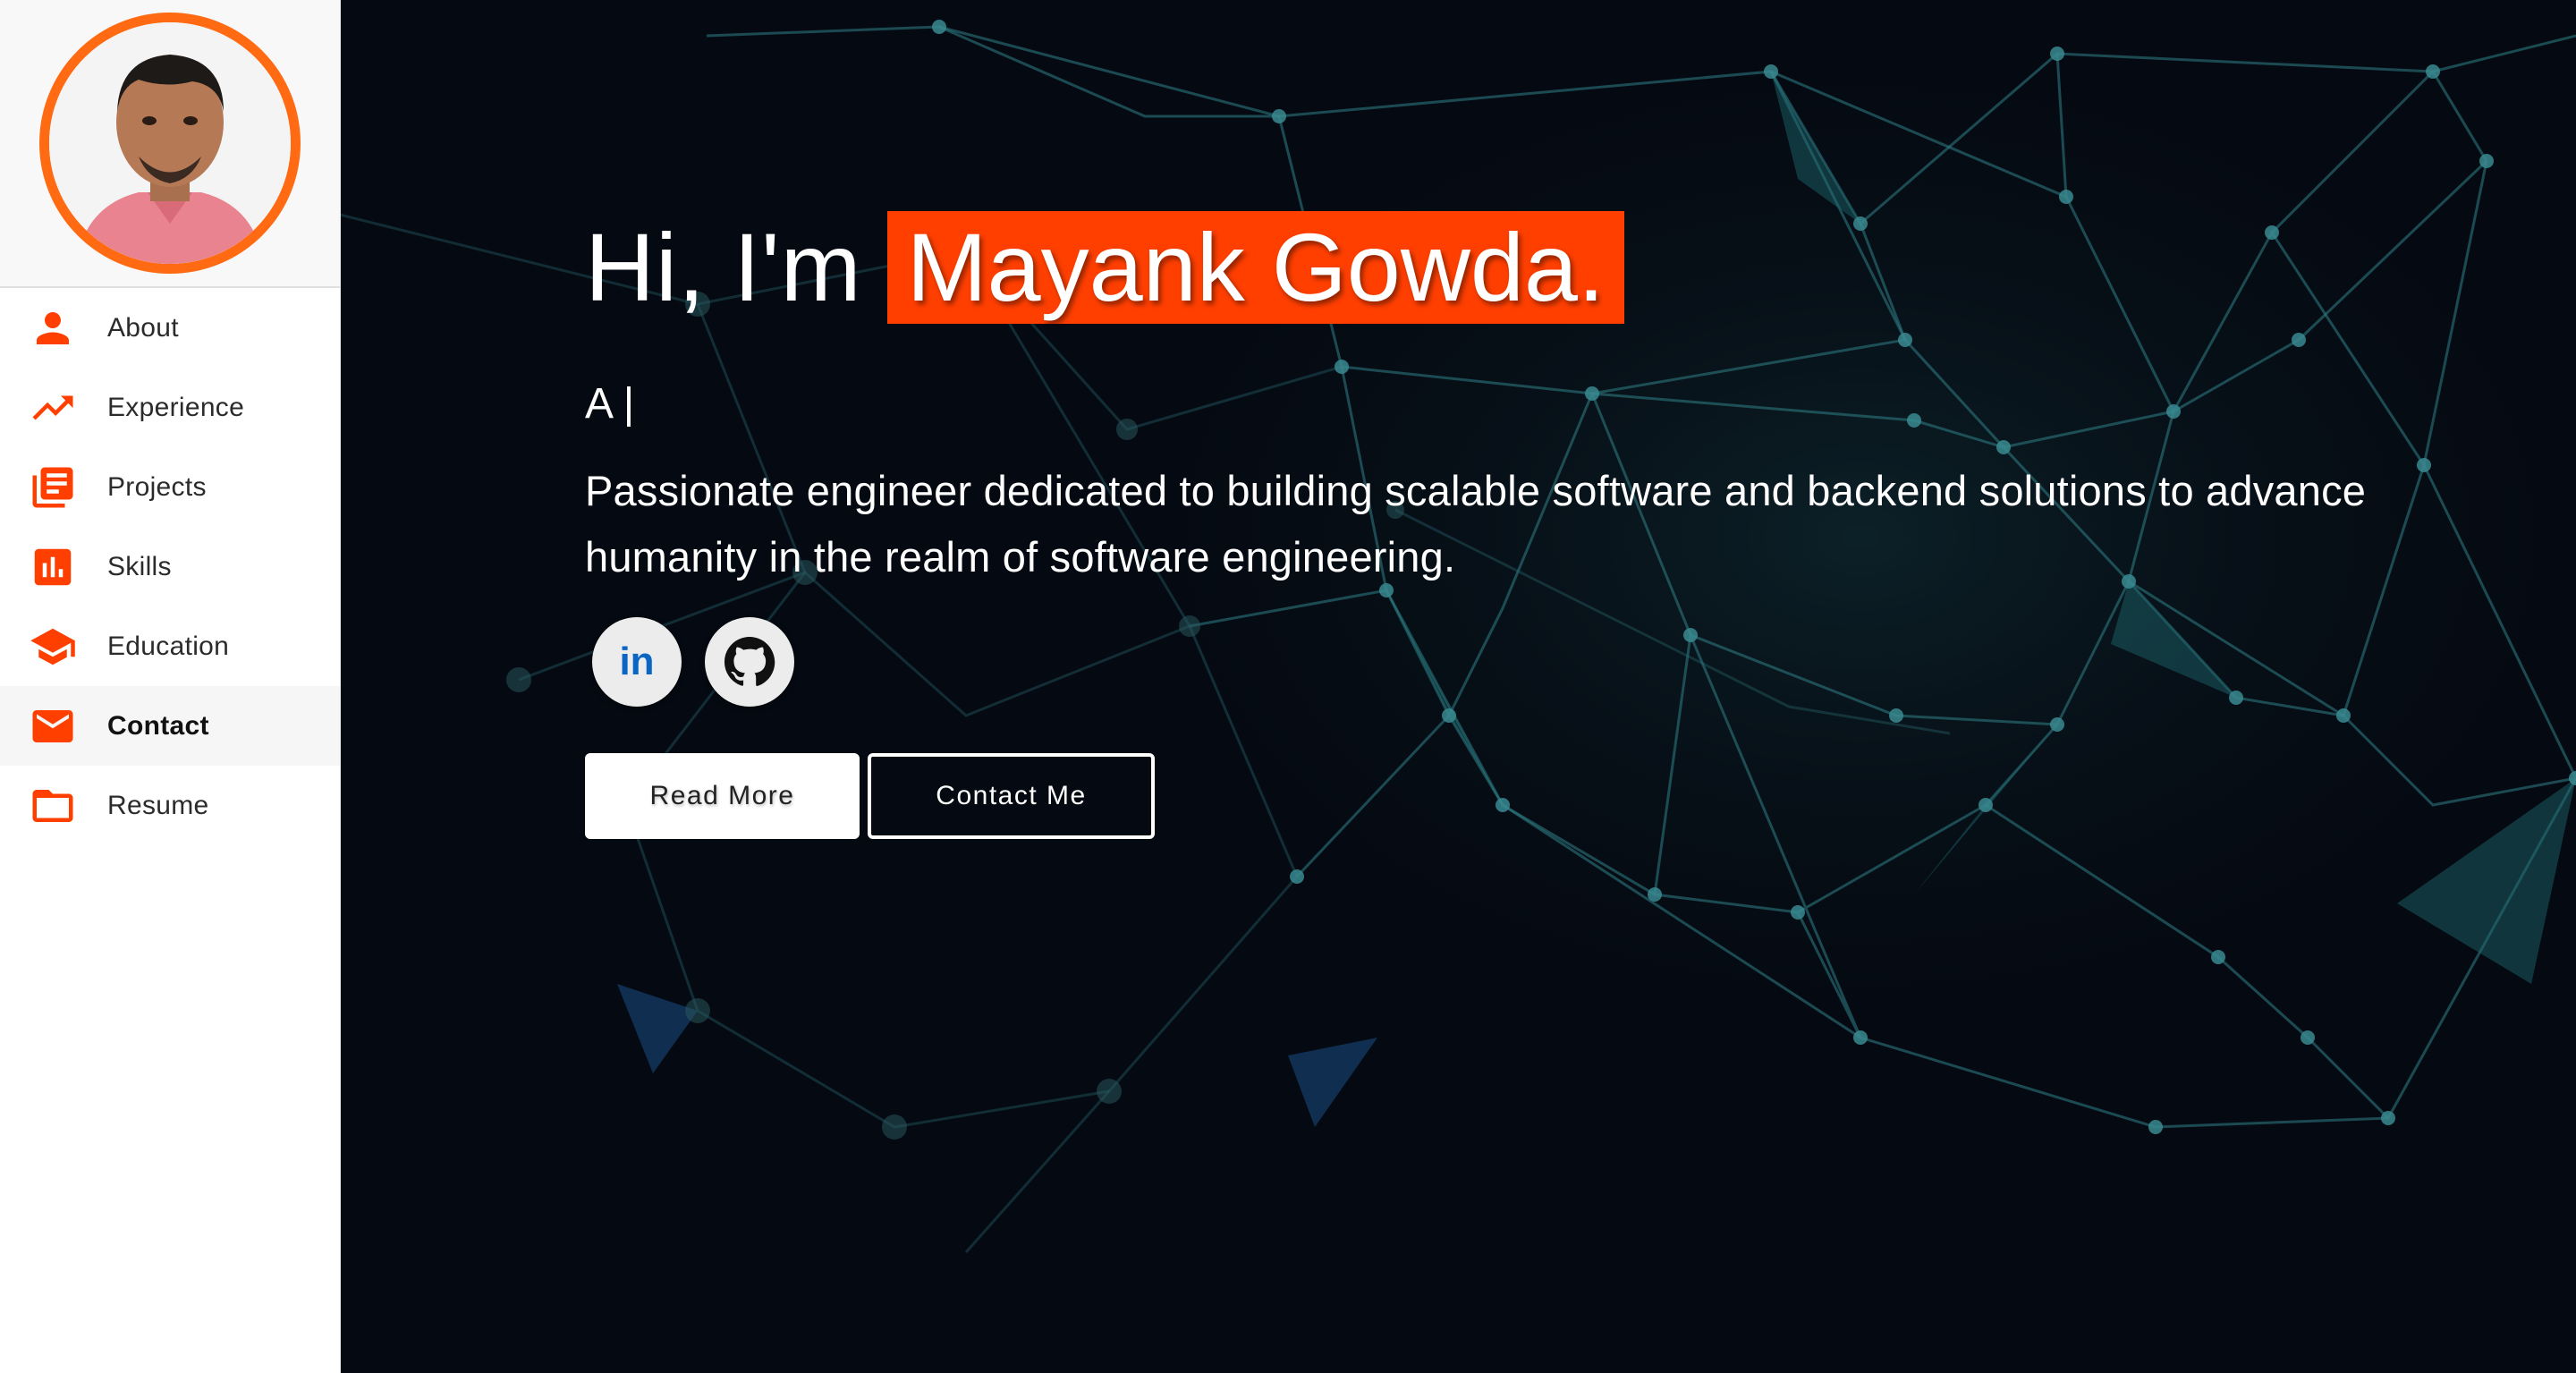 Image resolution: width=2576 pixels, height=1373 pixels. Describe the element at coordinates (53, 408) in the screenshot. I see `trending-up-icon` at that location.